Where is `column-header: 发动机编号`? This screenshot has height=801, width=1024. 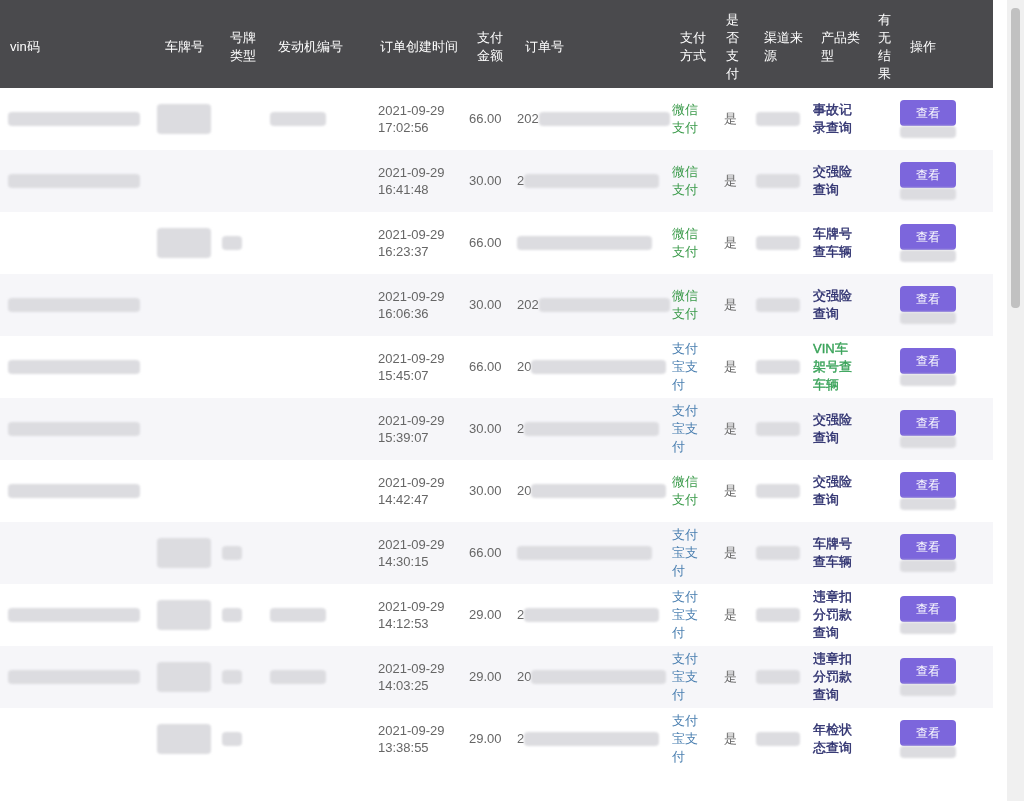 column-header: 发动机编号 is located at coordinates (311, 47).